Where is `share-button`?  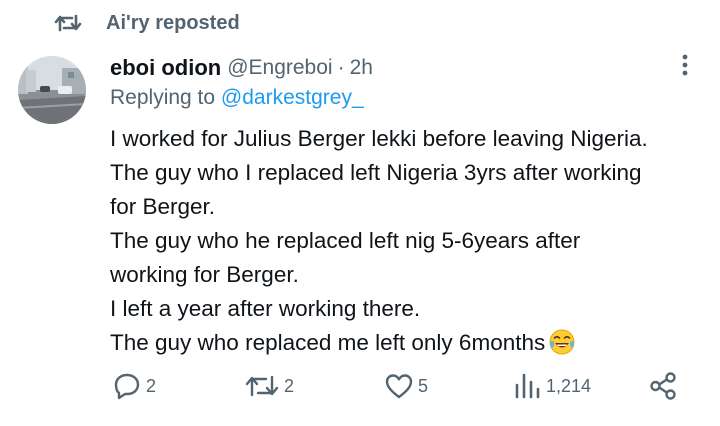 share-button is located at coordinates (663, 386).